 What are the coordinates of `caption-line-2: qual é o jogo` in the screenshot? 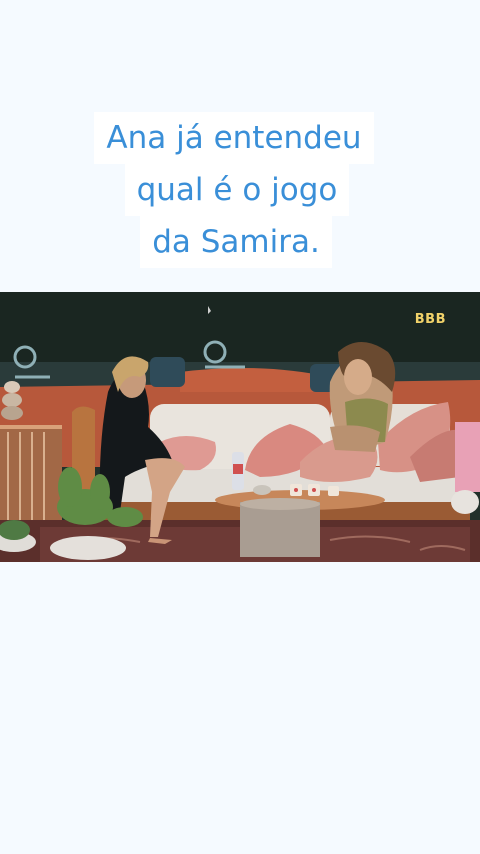 It's located at (237, 190).